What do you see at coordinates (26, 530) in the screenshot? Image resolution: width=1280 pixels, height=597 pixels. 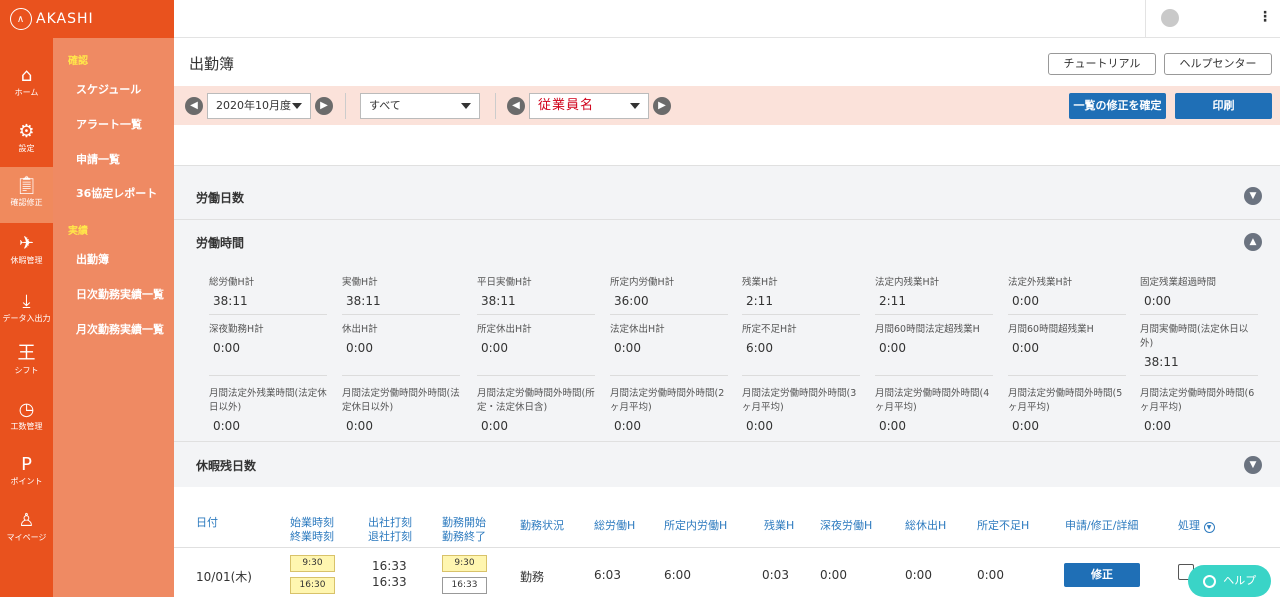 I see `nav-mypage: ♙ マイページ` at bounding box center [26, 530].